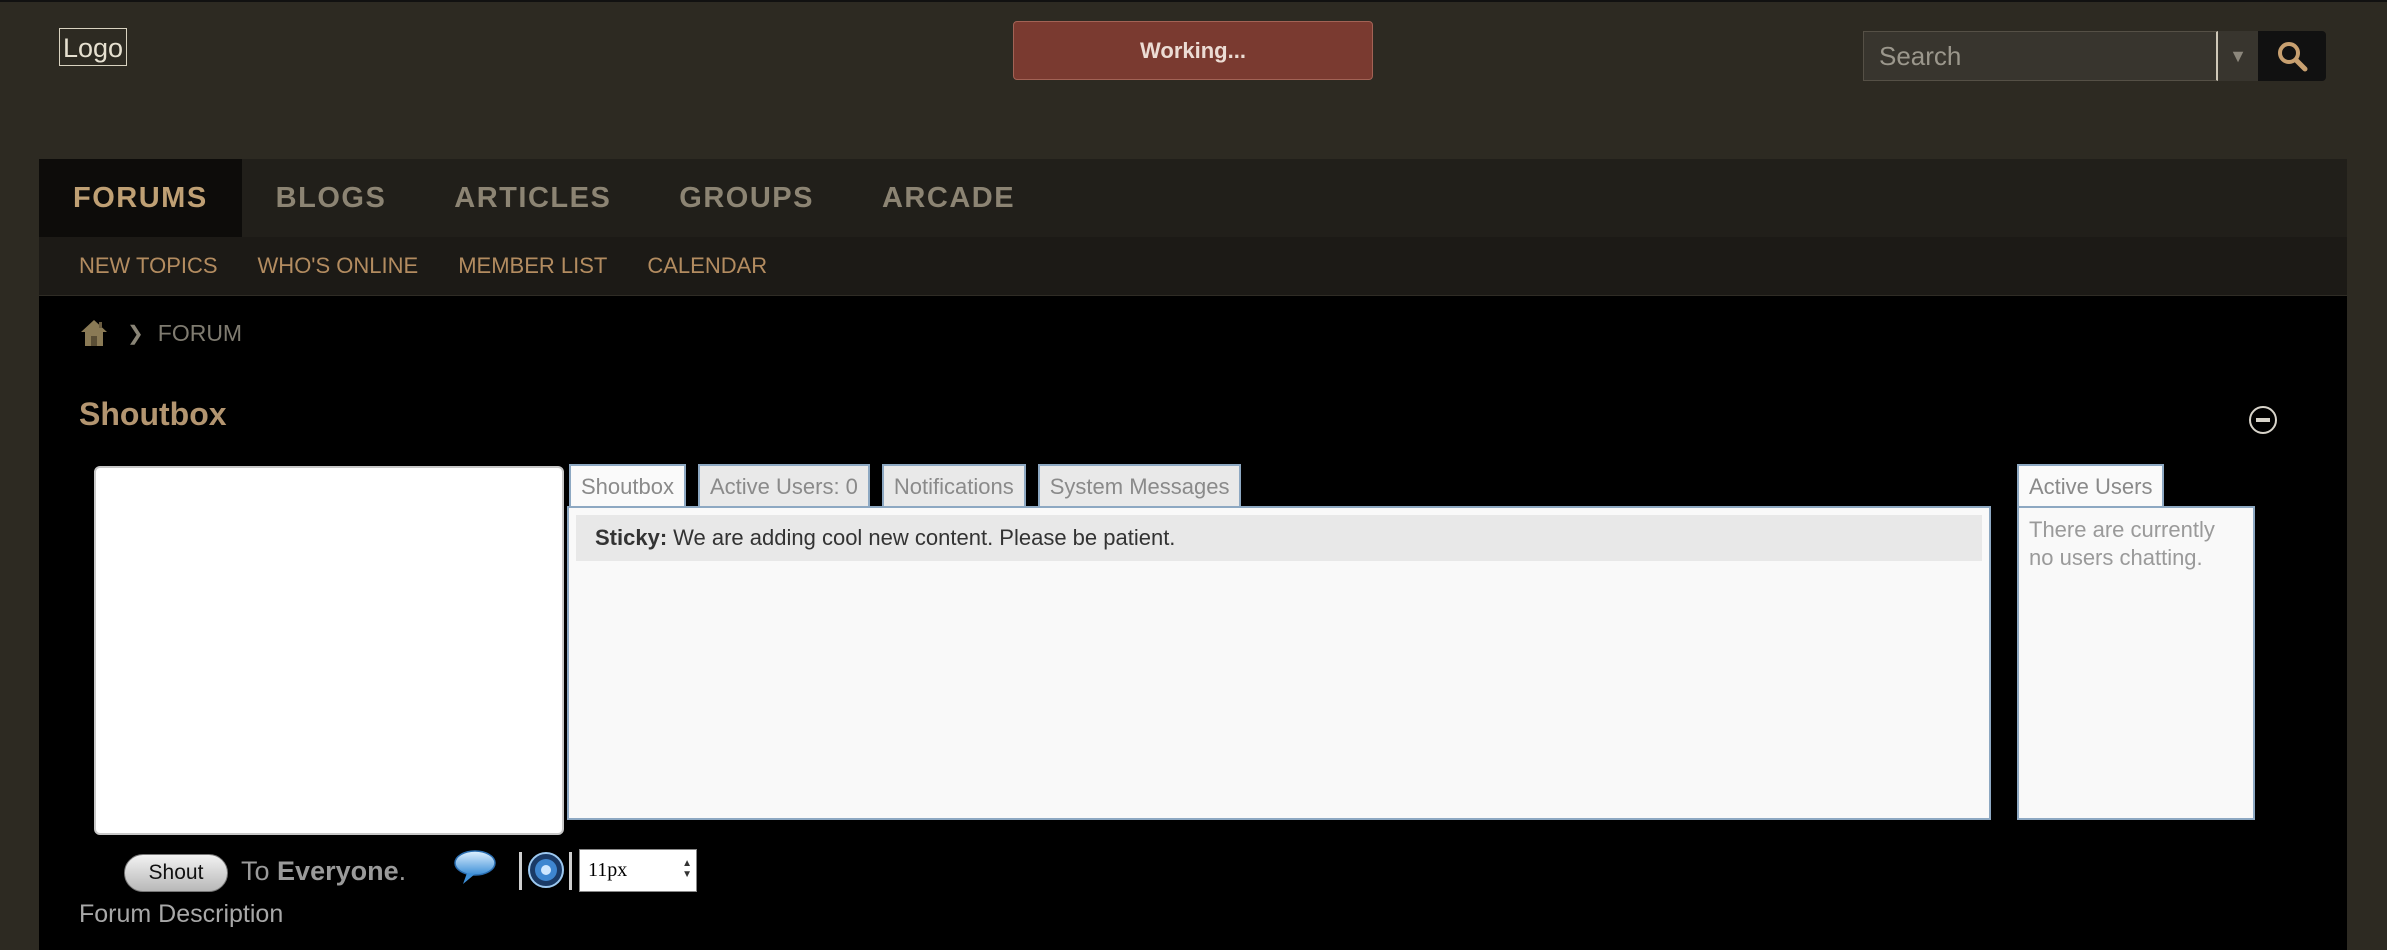 The height and width of the screenshot is (950, 2387). What do you see at coordinates (2136, 663) in the screenshot?
I see `active-users-panel: There are currently no users chatting.` at bounding box center [2136, 663].